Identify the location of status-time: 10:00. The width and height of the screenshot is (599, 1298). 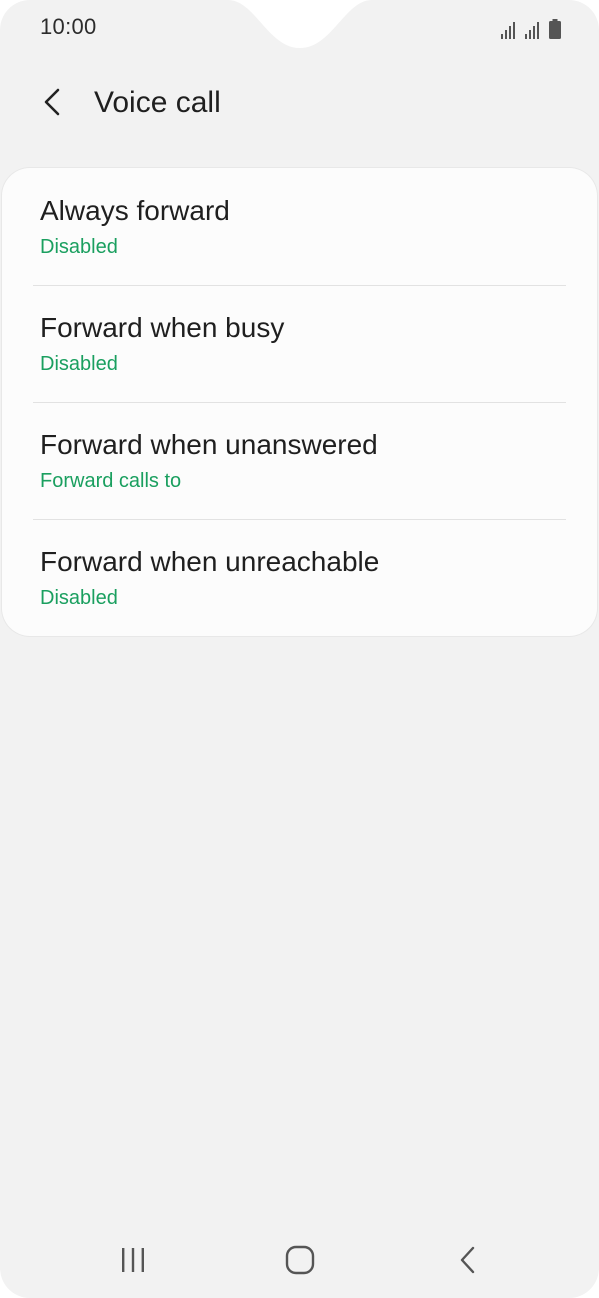
(68, 26).